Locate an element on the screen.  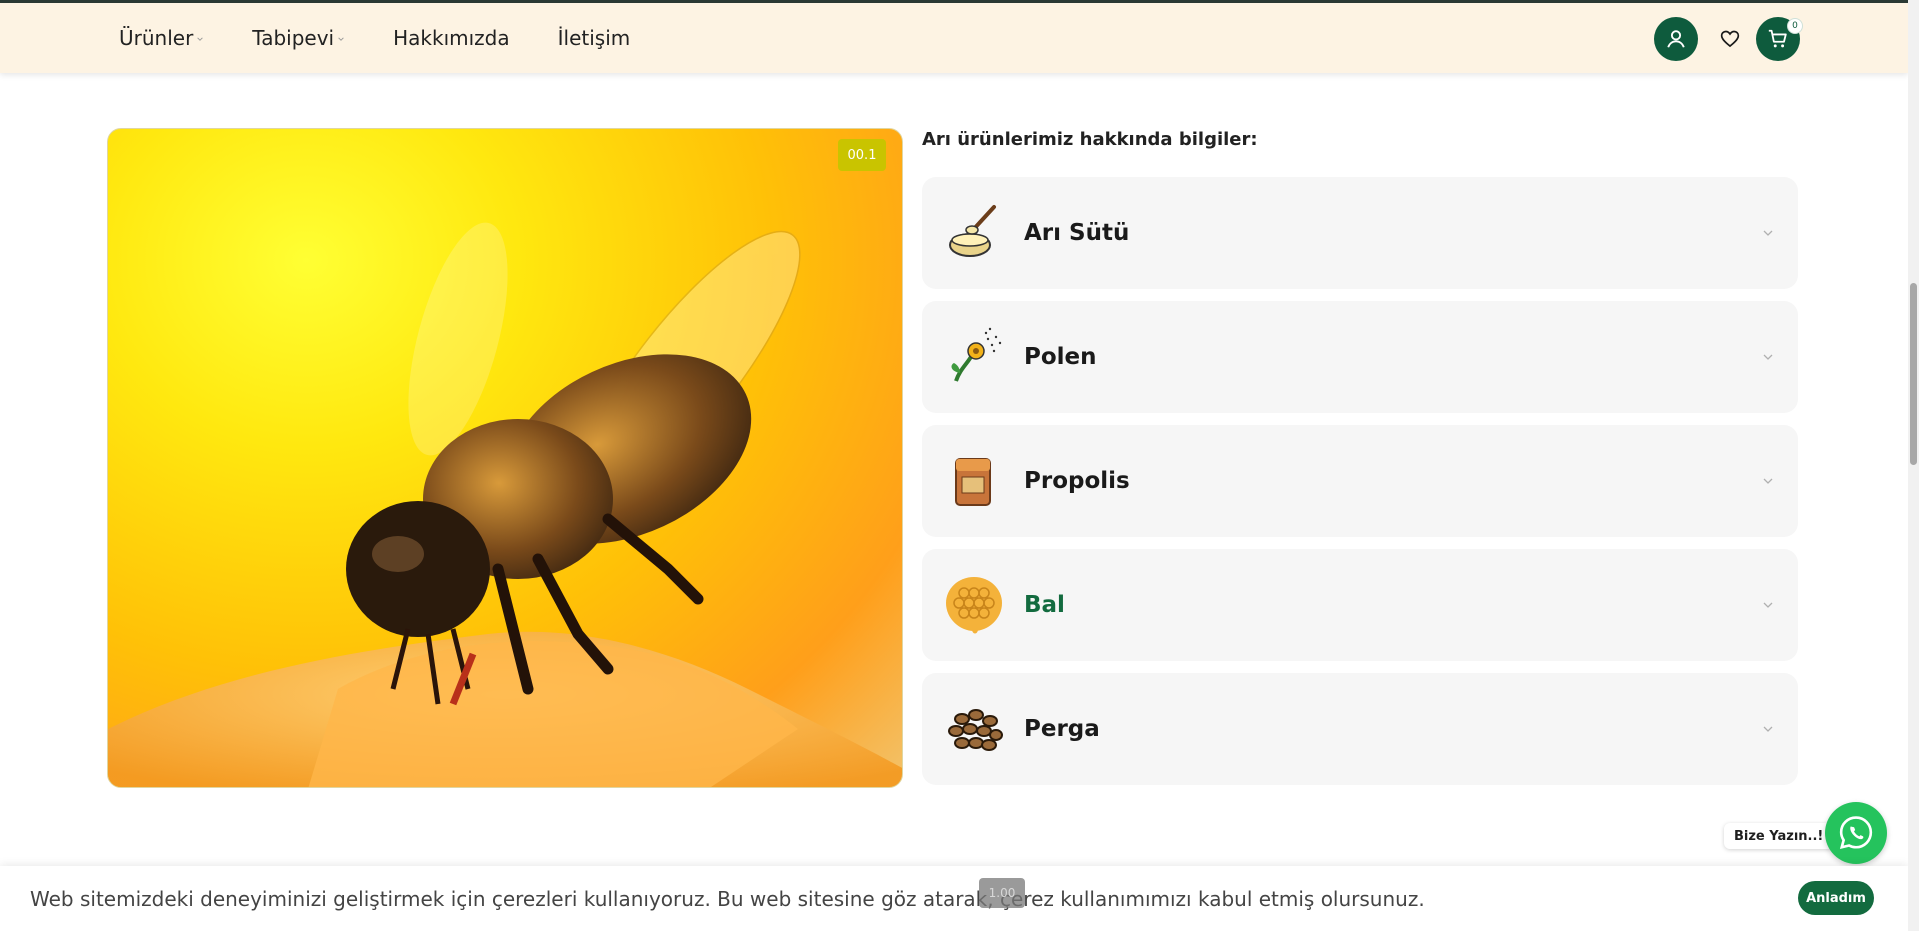
nav-item-iletisim: İletişim is located at coordinates (594, 38).